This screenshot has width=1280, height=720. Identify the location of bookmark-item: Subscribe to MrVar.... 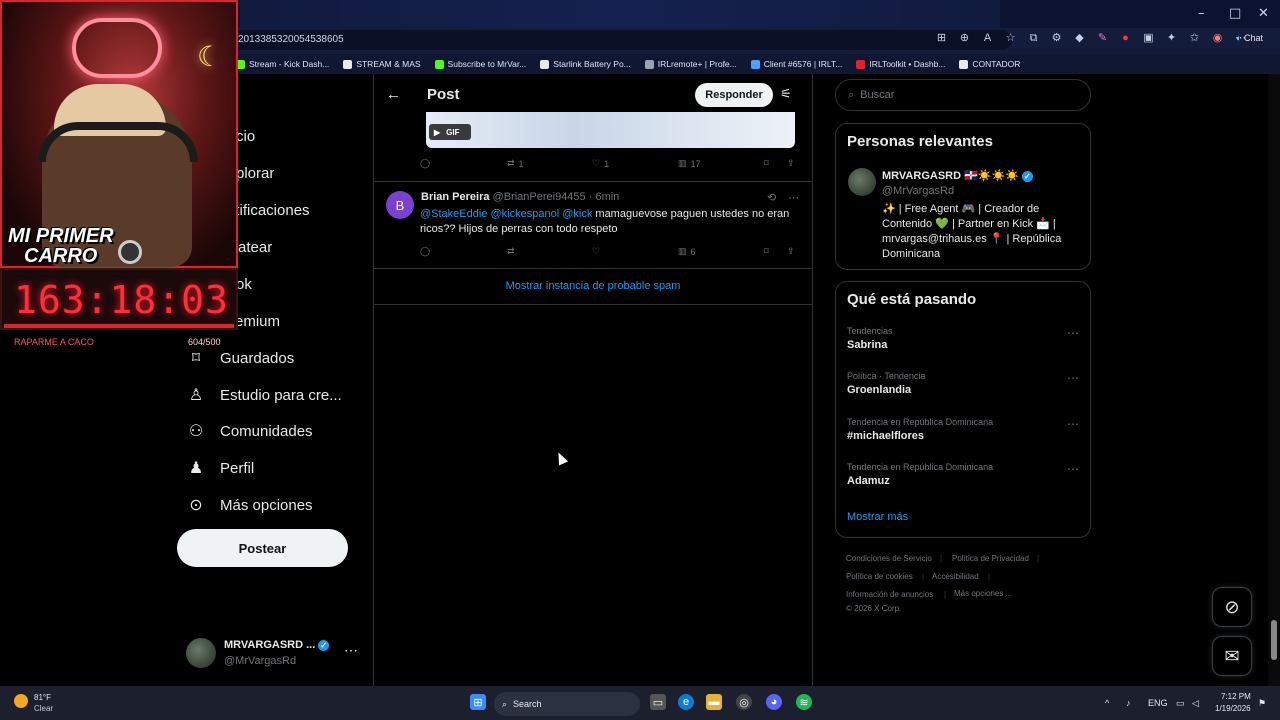
(480, 64).